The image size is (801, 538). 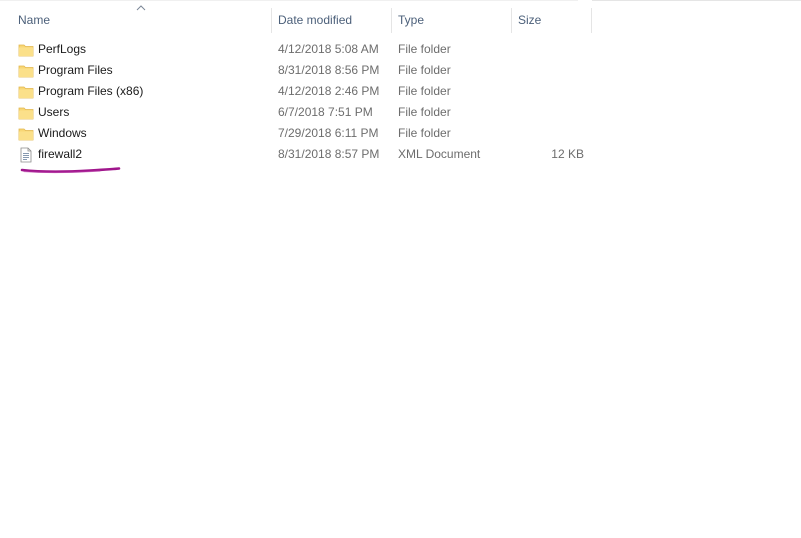 What do you see at coordinates (452, 20) in the screenshot?
I see `column-header-type: Type` at bounding box center [452, 20].